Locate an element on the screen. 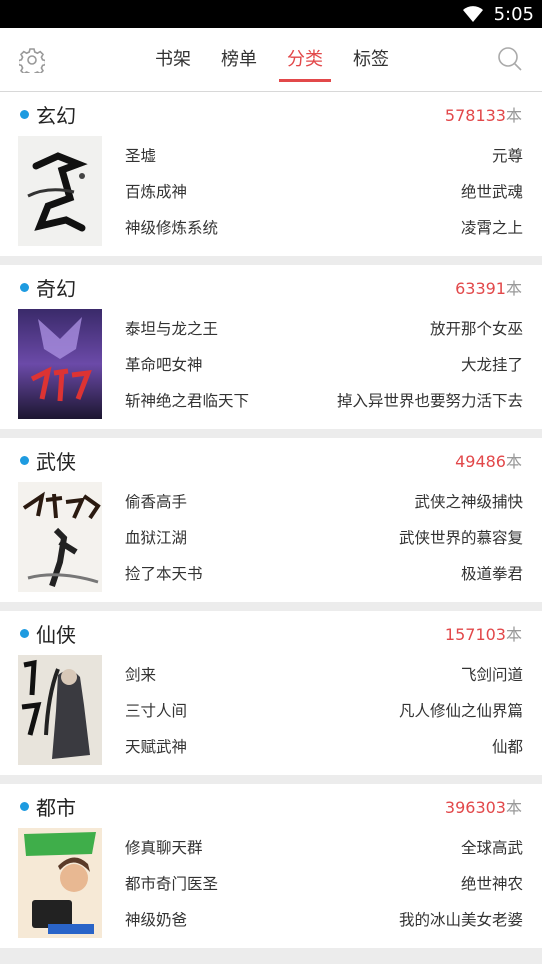  book-title: 神级修炼系统 is located at coordinates (171, 227).